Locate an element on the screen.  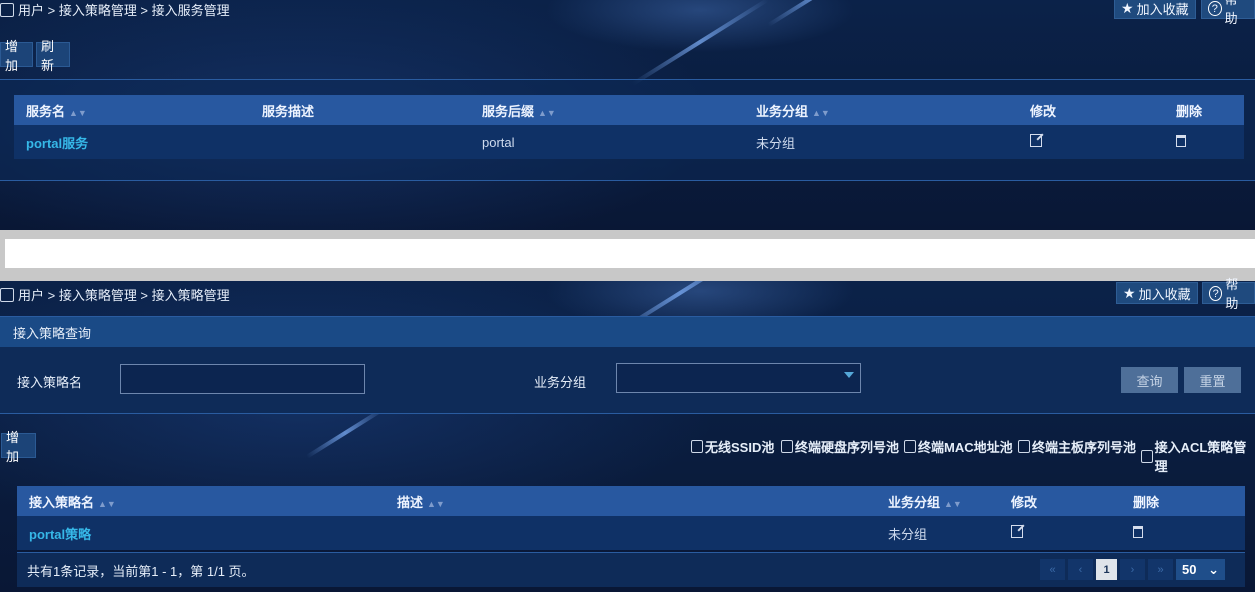
reset-button: 重置 is located at coordinates (1212, 380).